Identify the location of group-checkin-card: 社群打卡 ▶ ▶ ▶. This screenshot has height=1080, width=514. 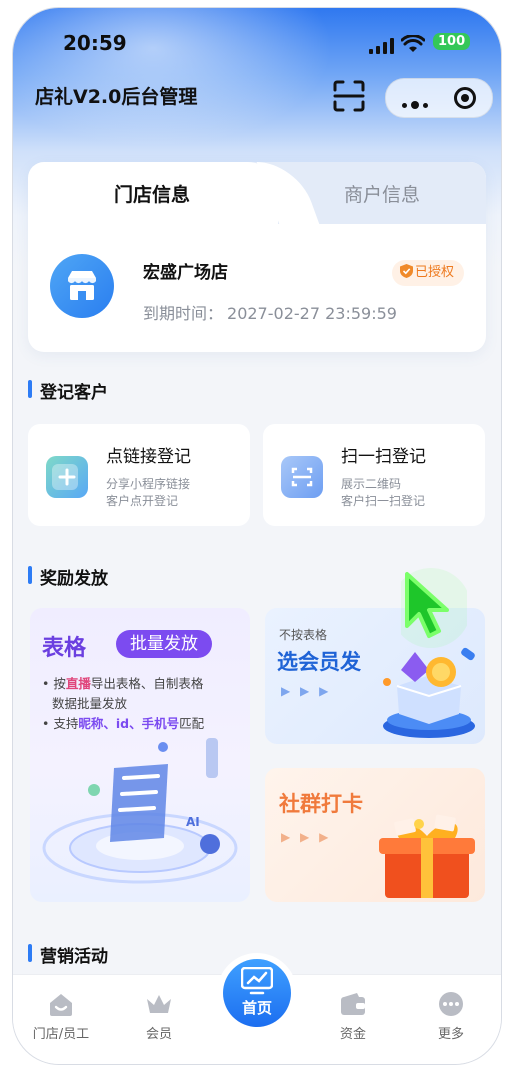
(375, 835).